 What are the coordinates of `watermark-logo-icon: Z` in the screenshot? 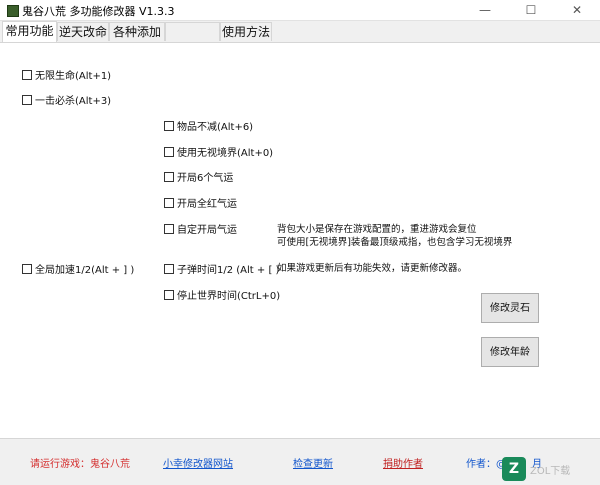 It's located at (514, 469).